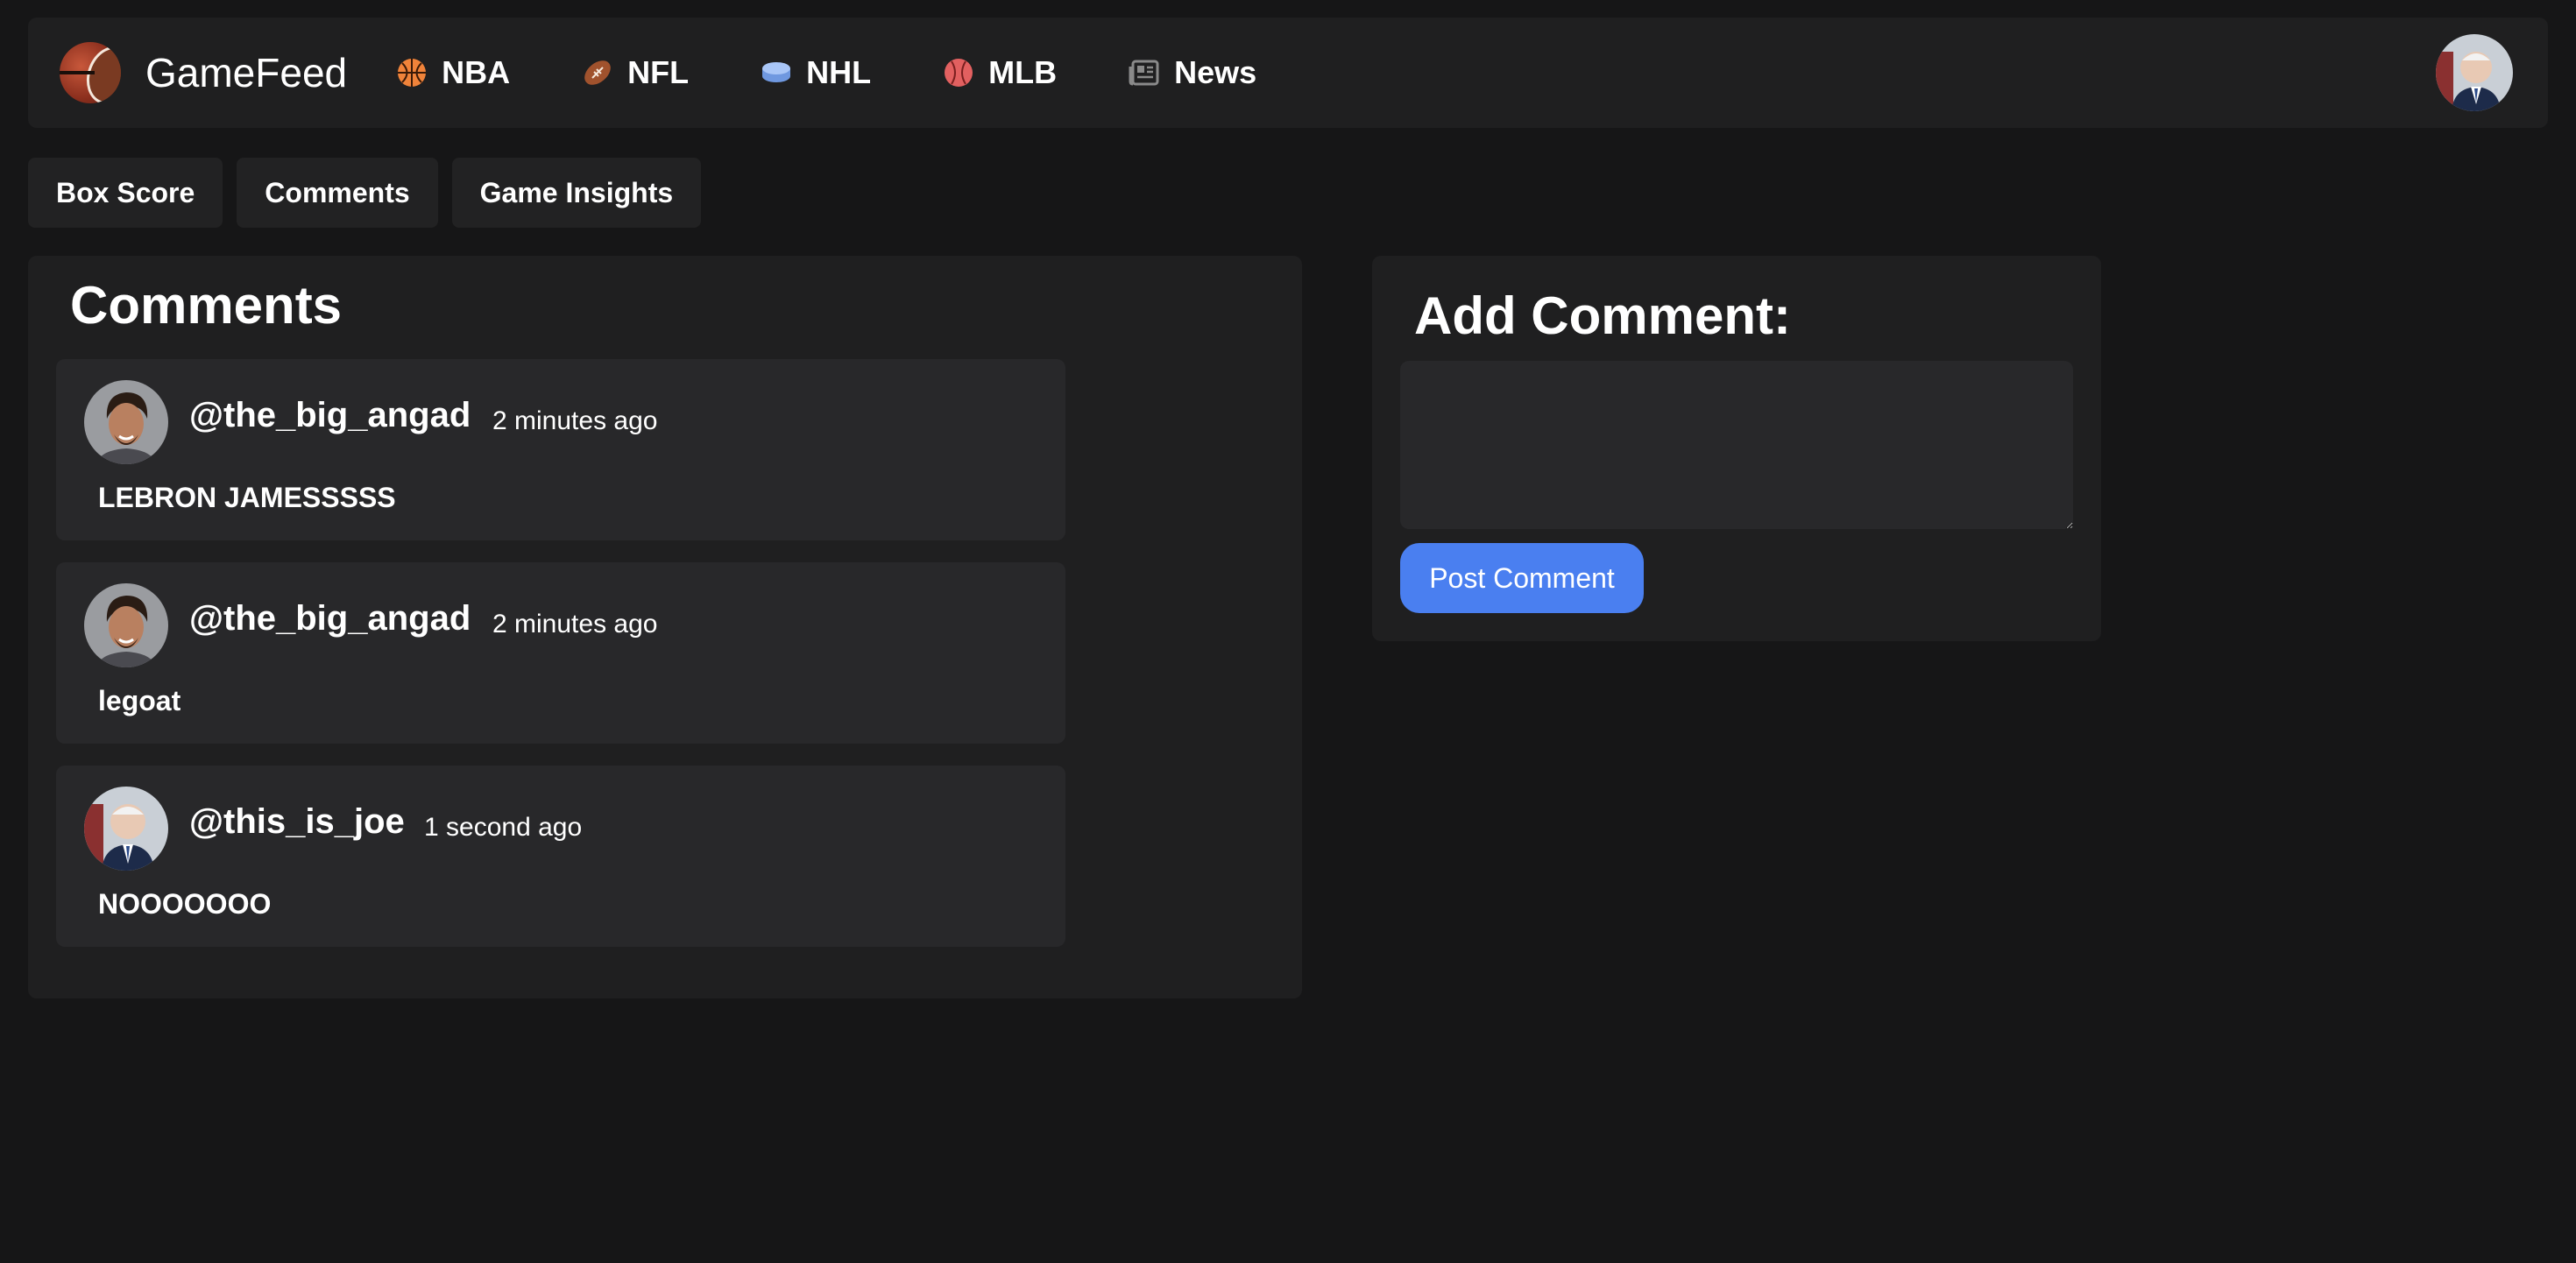 This screenshot has height=1263, width=2576. What do you see at coordinates (412, 72) in the screenshot?
I see `basketball-icon` at bounding box center [412, 72].